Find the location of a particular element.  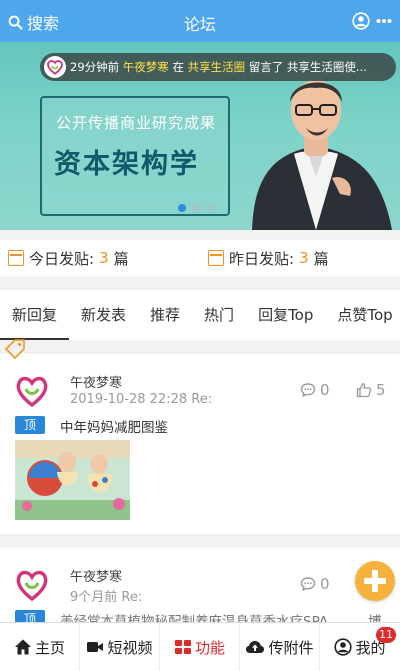

ticker-avatar is located at coordinates (55, 67).